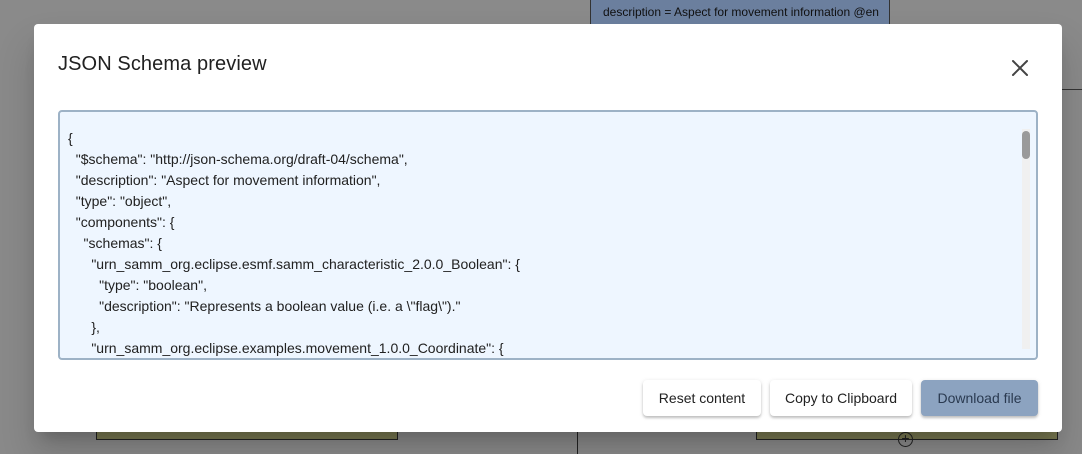 The width and height of the screenshot is (1082, 454). What do you see at coordinates (115, 243) in the screenshot?
I see `editor-line: "schemas": {` at bounding box center [115, 243].